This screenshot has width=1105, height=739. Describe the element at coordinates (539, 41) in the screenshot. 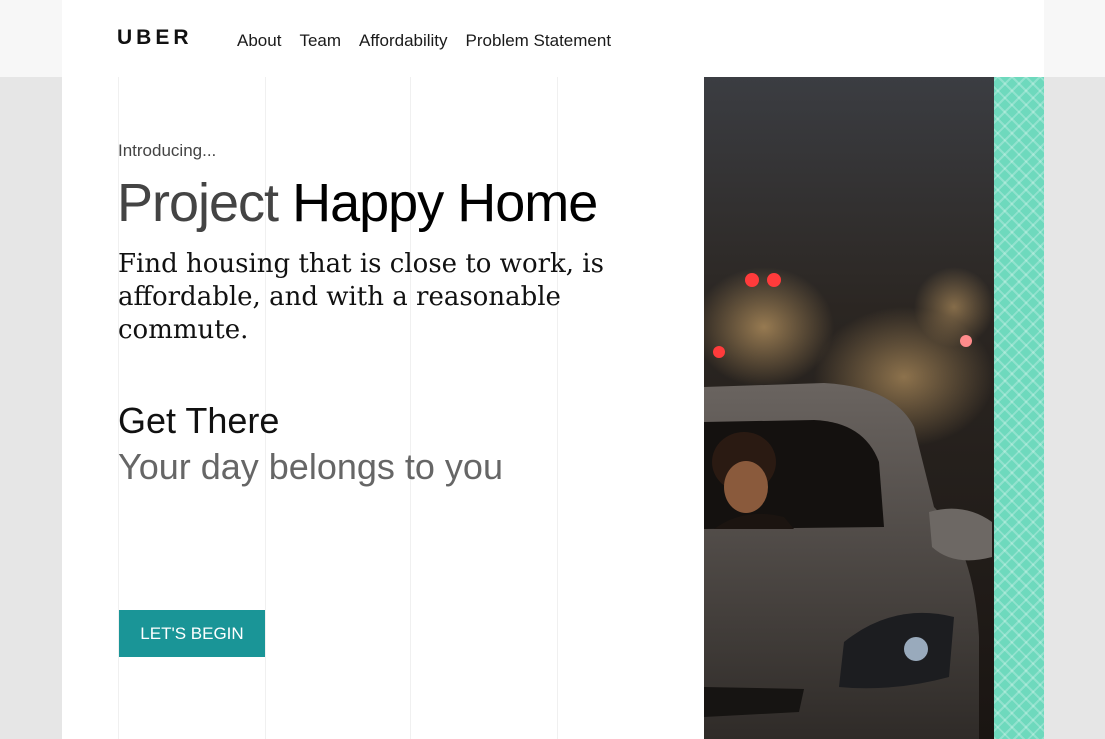

I see `nav-problem-statement: Problem Statement` at that location.